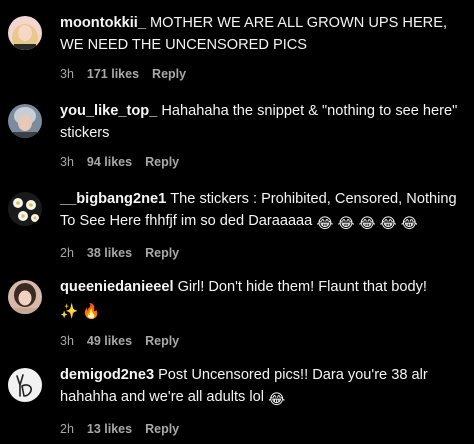  I want to click on comment-meta: 3h 171 likes Reply, so click(262, 74).